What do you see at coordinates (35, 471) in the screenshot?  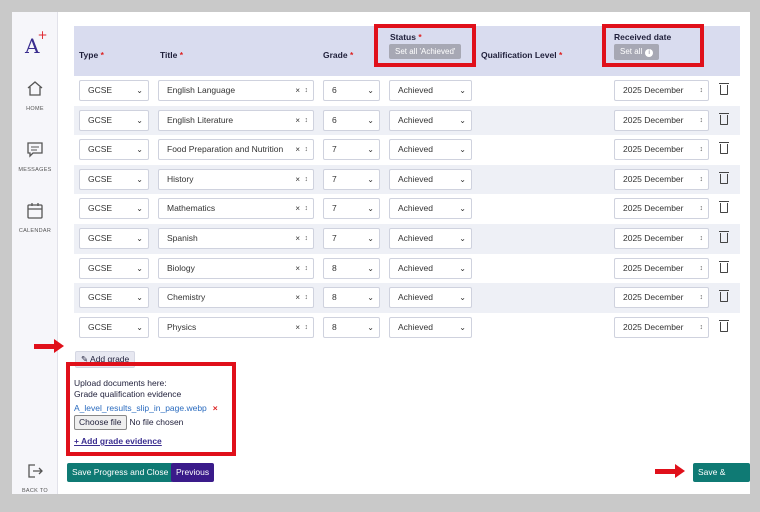 I see `logout-icon` at bounding box center [35, 471].